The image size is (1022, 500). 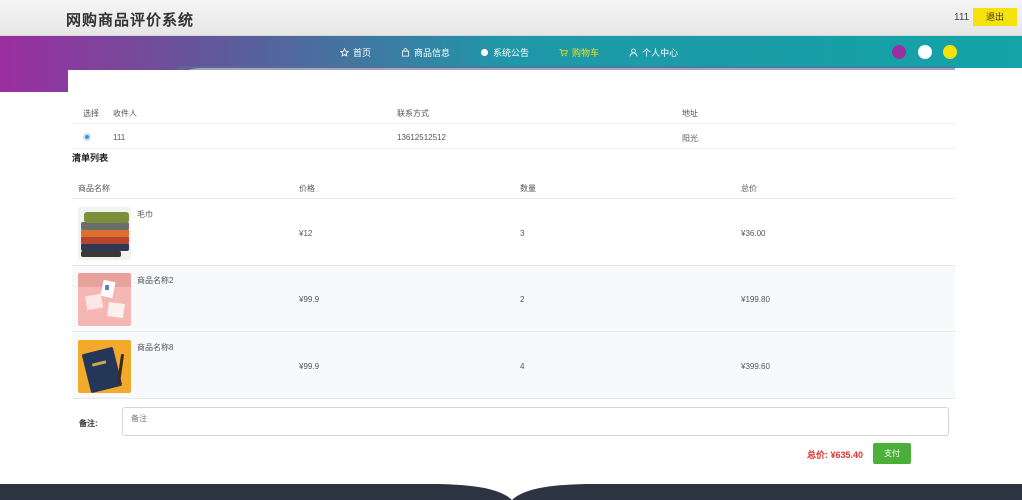 What do you see at coordinates (753, 233) in the screenshot?
I see `product-total: ¥36.00` at bounding box center [753, 233].